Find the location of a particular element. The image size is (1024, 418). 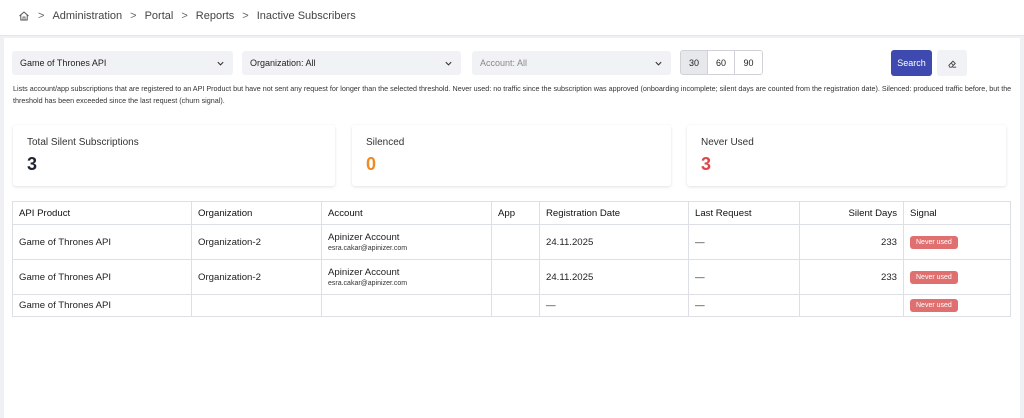

total-silent-card: Total Silent Subscriptions 3 is located at coordinates (174, 155).